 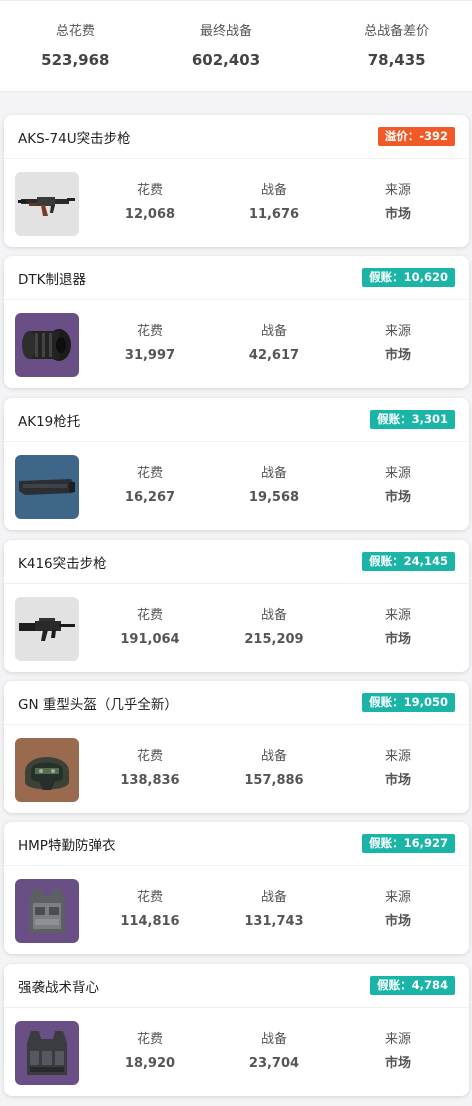 I want to click on cost-value: 31,997, so click(x=150, y=355).